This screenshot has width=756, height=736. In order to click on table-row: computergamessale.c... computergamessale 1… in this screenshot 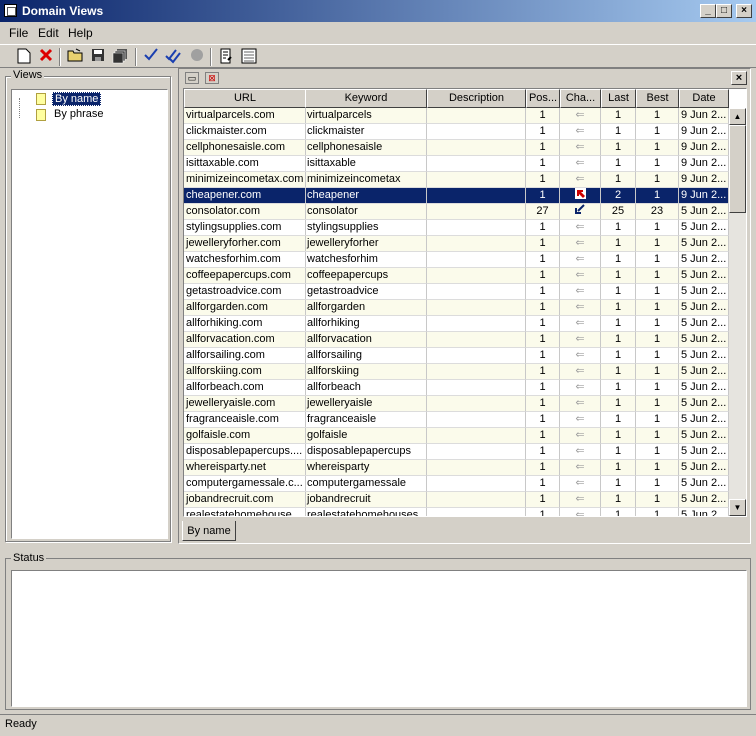, I will do `click(456, 484)`.